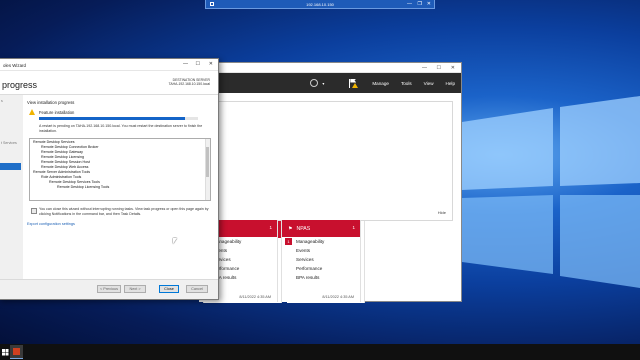 Image resolution: width=640 pixels, height=360 pixels. What do you see at coordinates (10, 166) in the screenshot?
I see `nav-item-selected` at bounding box center [10, 166].